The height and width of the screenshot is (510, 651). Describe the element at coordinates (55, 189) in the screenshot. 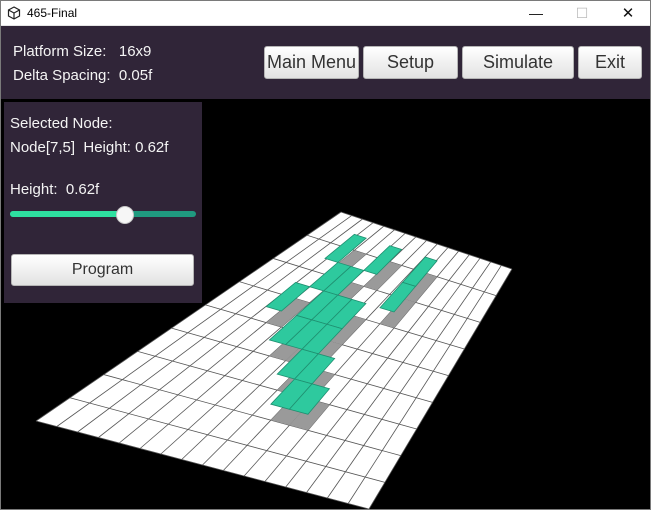

I see `height-label: Height: 0.62f` at that location.